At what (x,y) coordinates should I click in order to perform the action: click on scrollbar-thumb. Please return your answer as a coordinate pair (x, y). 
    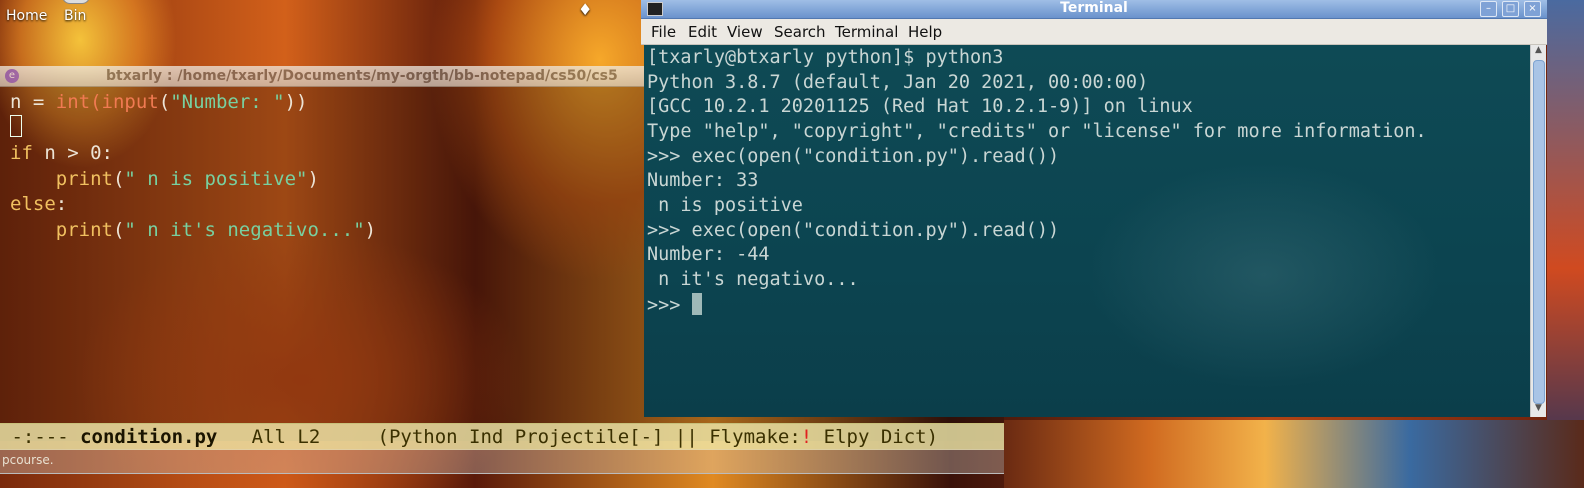
    Looking at the image, I should click on (1539, 232).